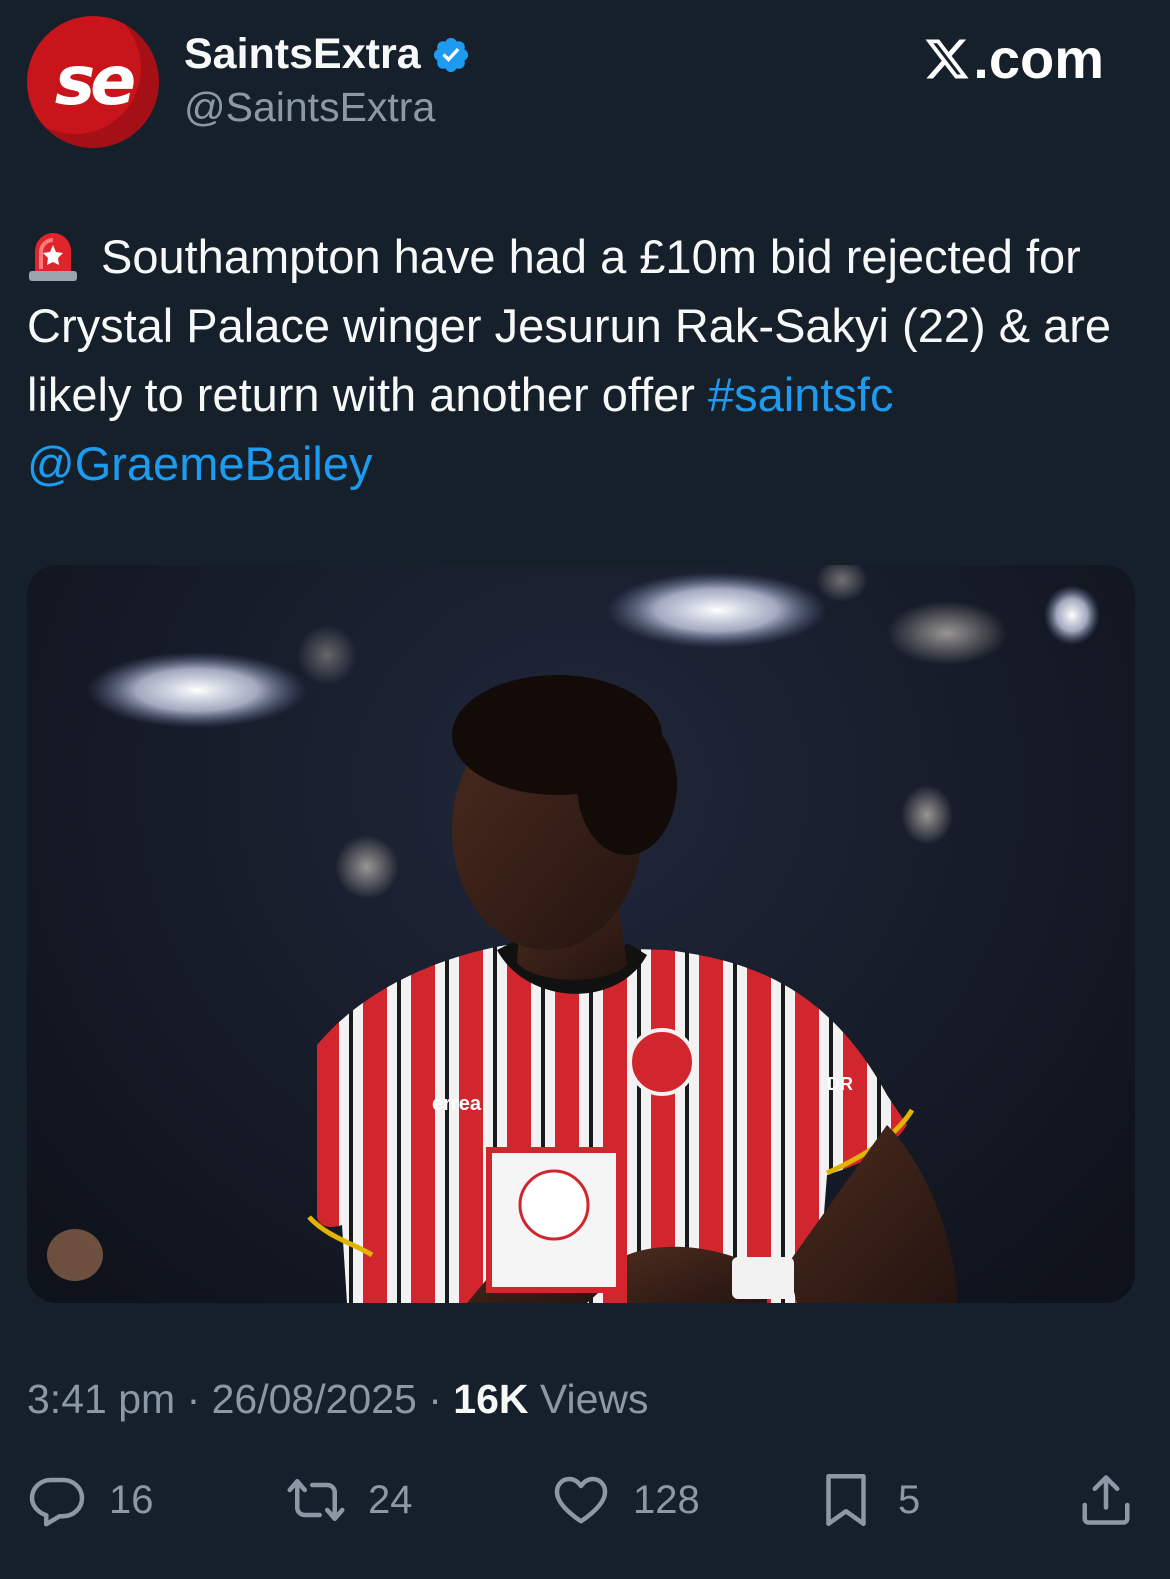 The image size is (1170, 1579). Describe the element at coordinates (846, 1500) in the screenshot. I see `bookmark-icon` at that location.